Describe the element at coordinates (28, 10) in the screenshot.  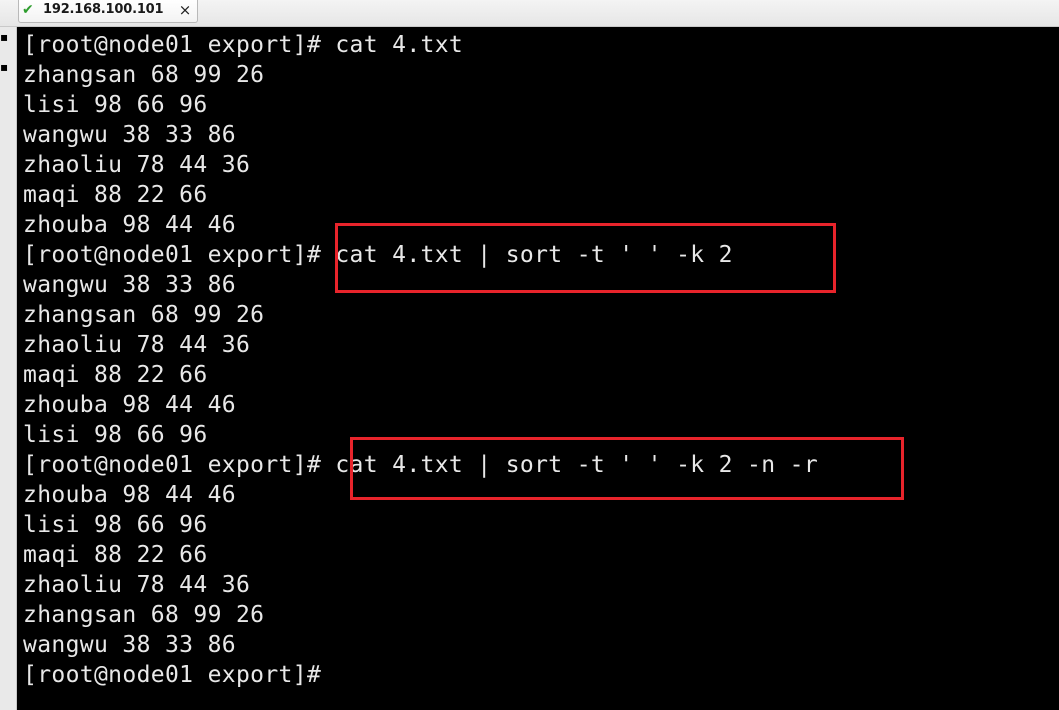
I see `check-icon: ✔` at that location.